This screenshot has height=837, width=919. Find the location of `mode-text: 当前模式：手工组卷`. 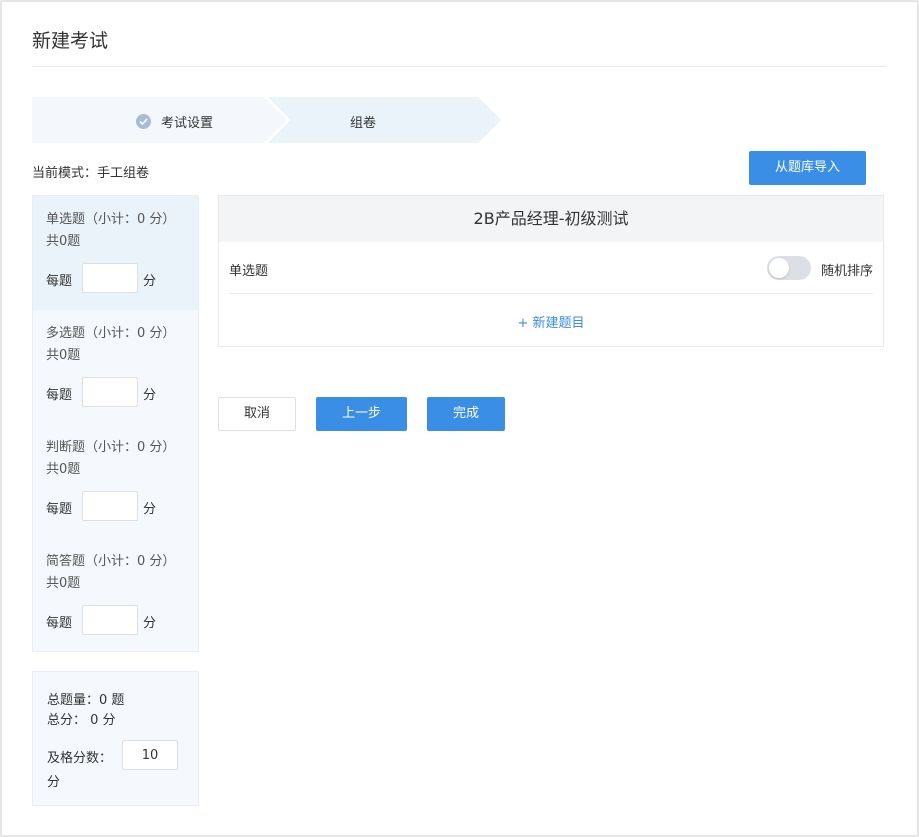

mode-text: 当前模式：手工组卷 is located at coordinates (91, 173).